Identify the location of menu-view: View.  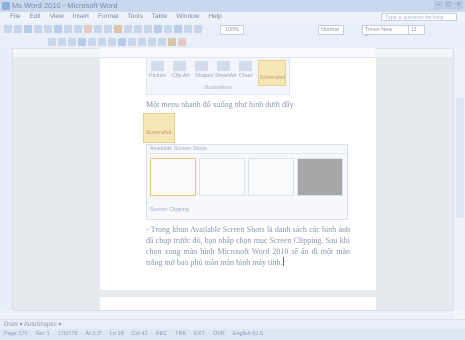
(57, 16).